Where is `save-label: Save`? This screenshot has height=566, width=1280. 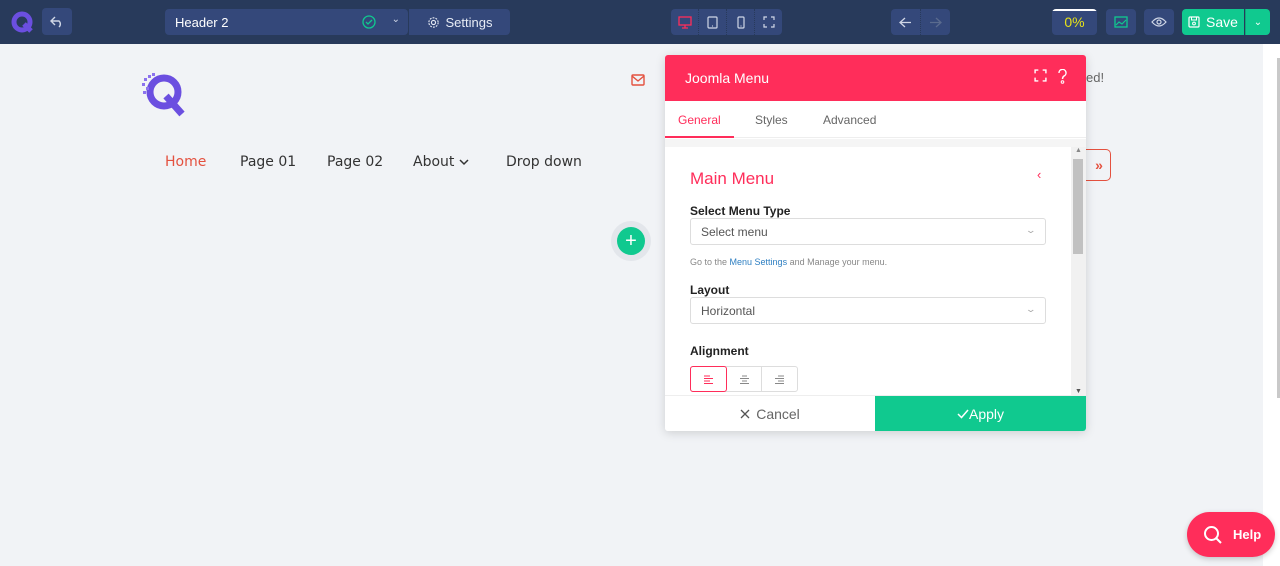
save-label: Save is located at coordinates (1222, 22).